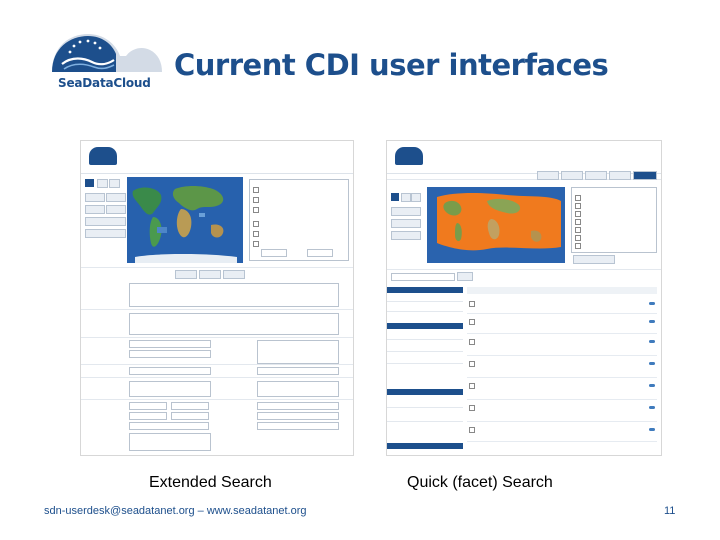 The width and height of the screenshot is (720, 540). I want to click on coverage-map-icon, so click(496, 225).